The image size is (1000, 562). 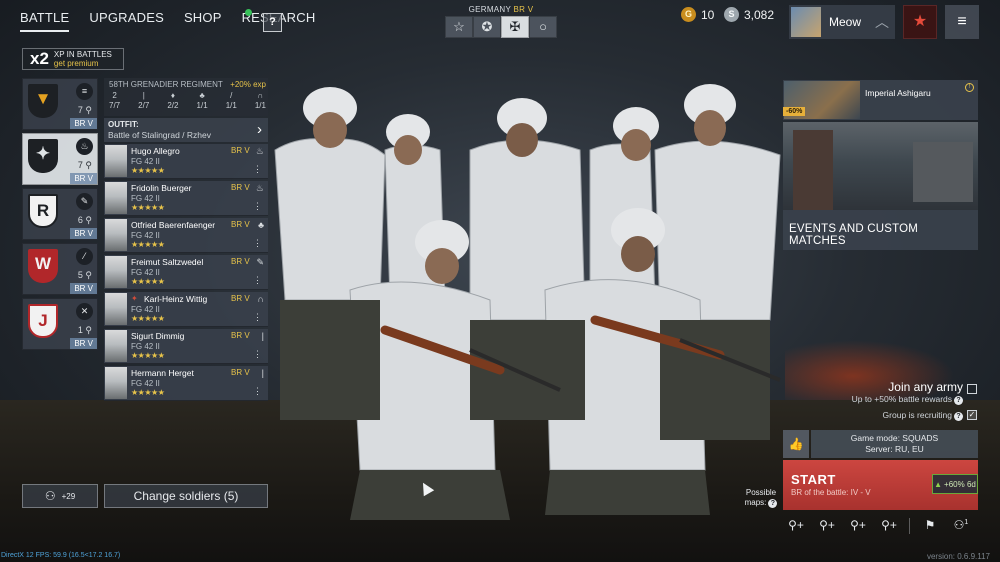 I want to click on stat-radio: ∩ 1/1, so click(x=260, y=100).